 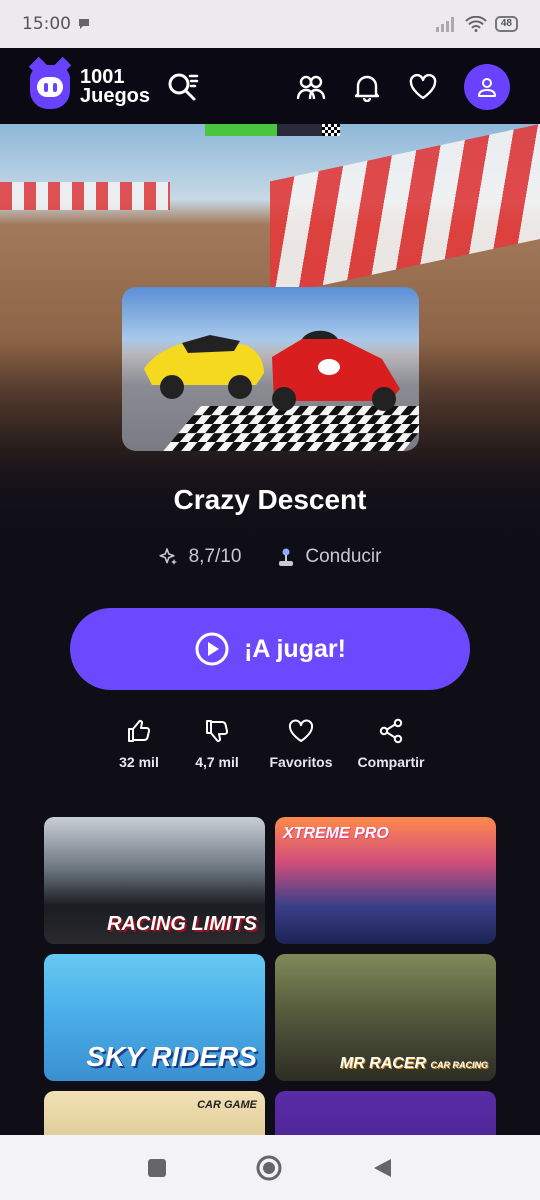 What do you see at coordinates (301, 744) in the screenshot?
I see `favorites-button: Favoritos` at bounding box center [301, 744].